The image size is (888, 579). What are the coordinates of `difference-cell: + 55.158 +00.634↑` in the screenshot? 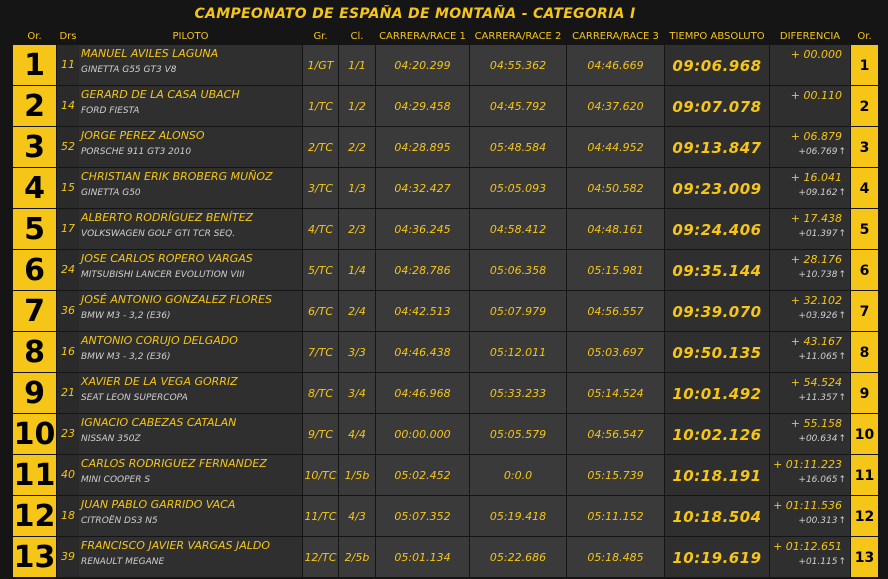 It's located at (810, 434).